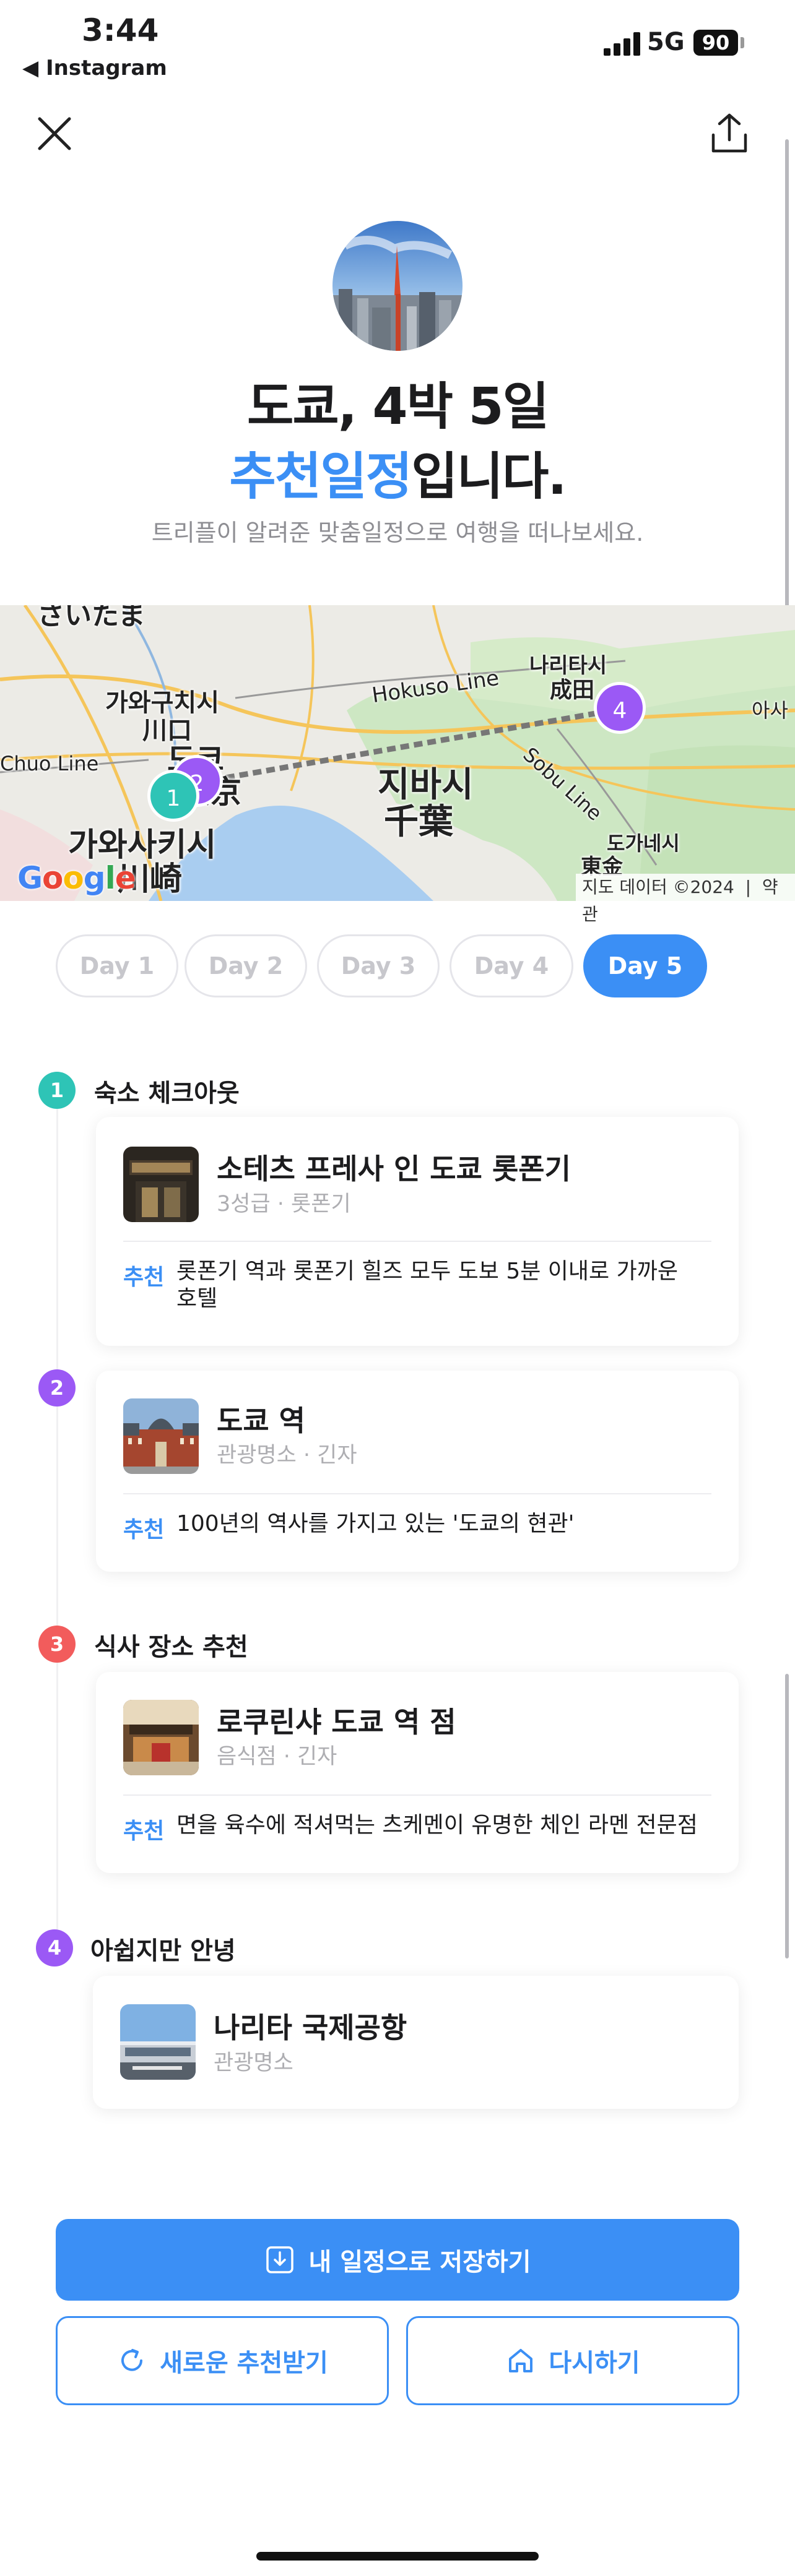  I want to click on save-itinerary-label: 내 일정으로 저장하기, so click(419, 2262).